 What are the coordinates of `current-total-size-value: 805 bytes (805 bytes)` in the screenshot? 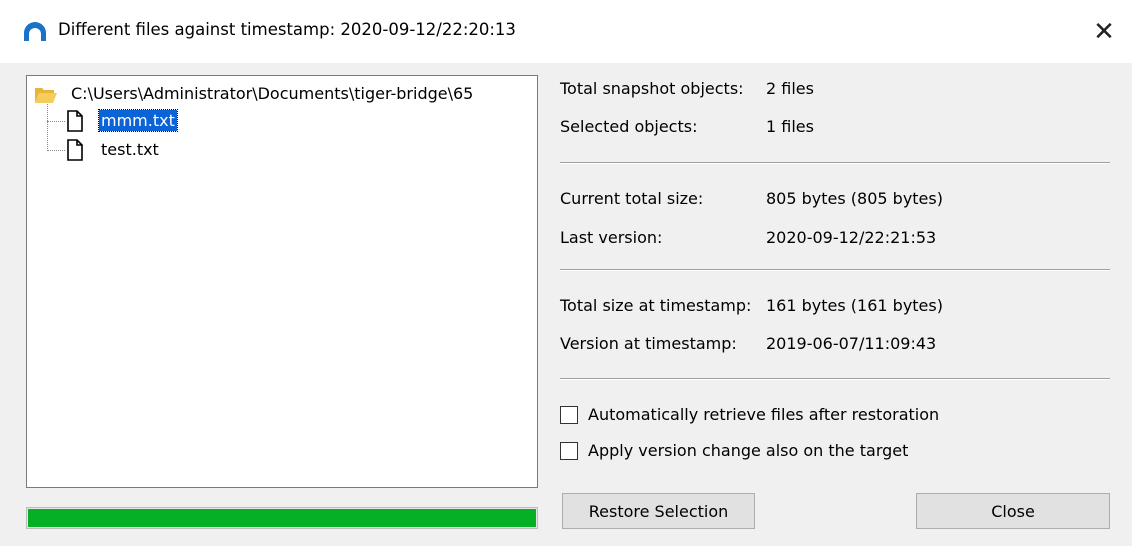 It's located at (854, 198).